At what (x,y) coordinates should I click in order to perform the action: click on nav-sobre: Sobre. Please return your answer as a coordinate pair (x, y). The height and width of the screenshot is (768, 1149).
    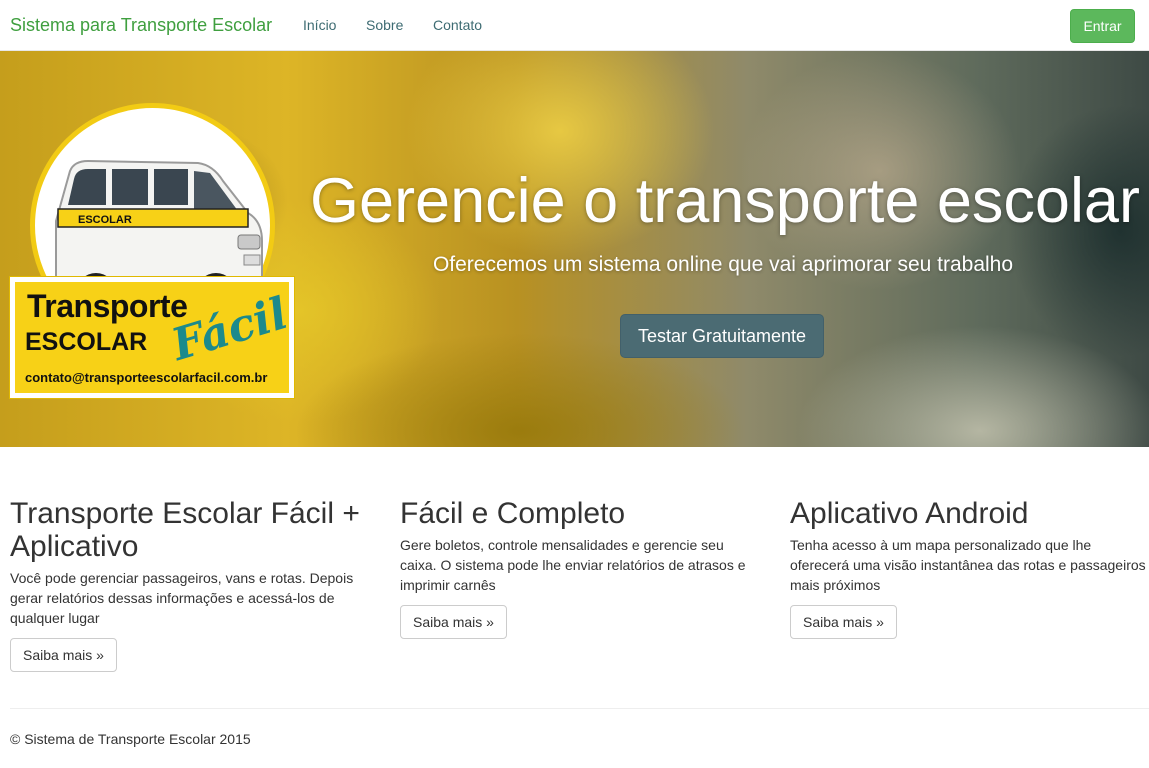
    Looking at the image, I should click on (384, 25).